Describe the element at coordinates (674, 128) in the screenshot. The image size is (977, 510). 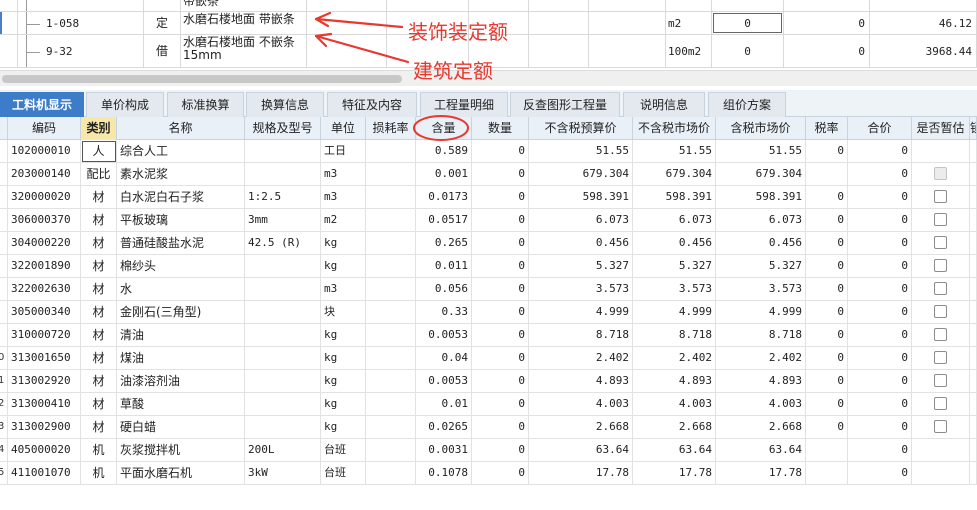
I see `column-header-p2: 不含税市场价` at that location.